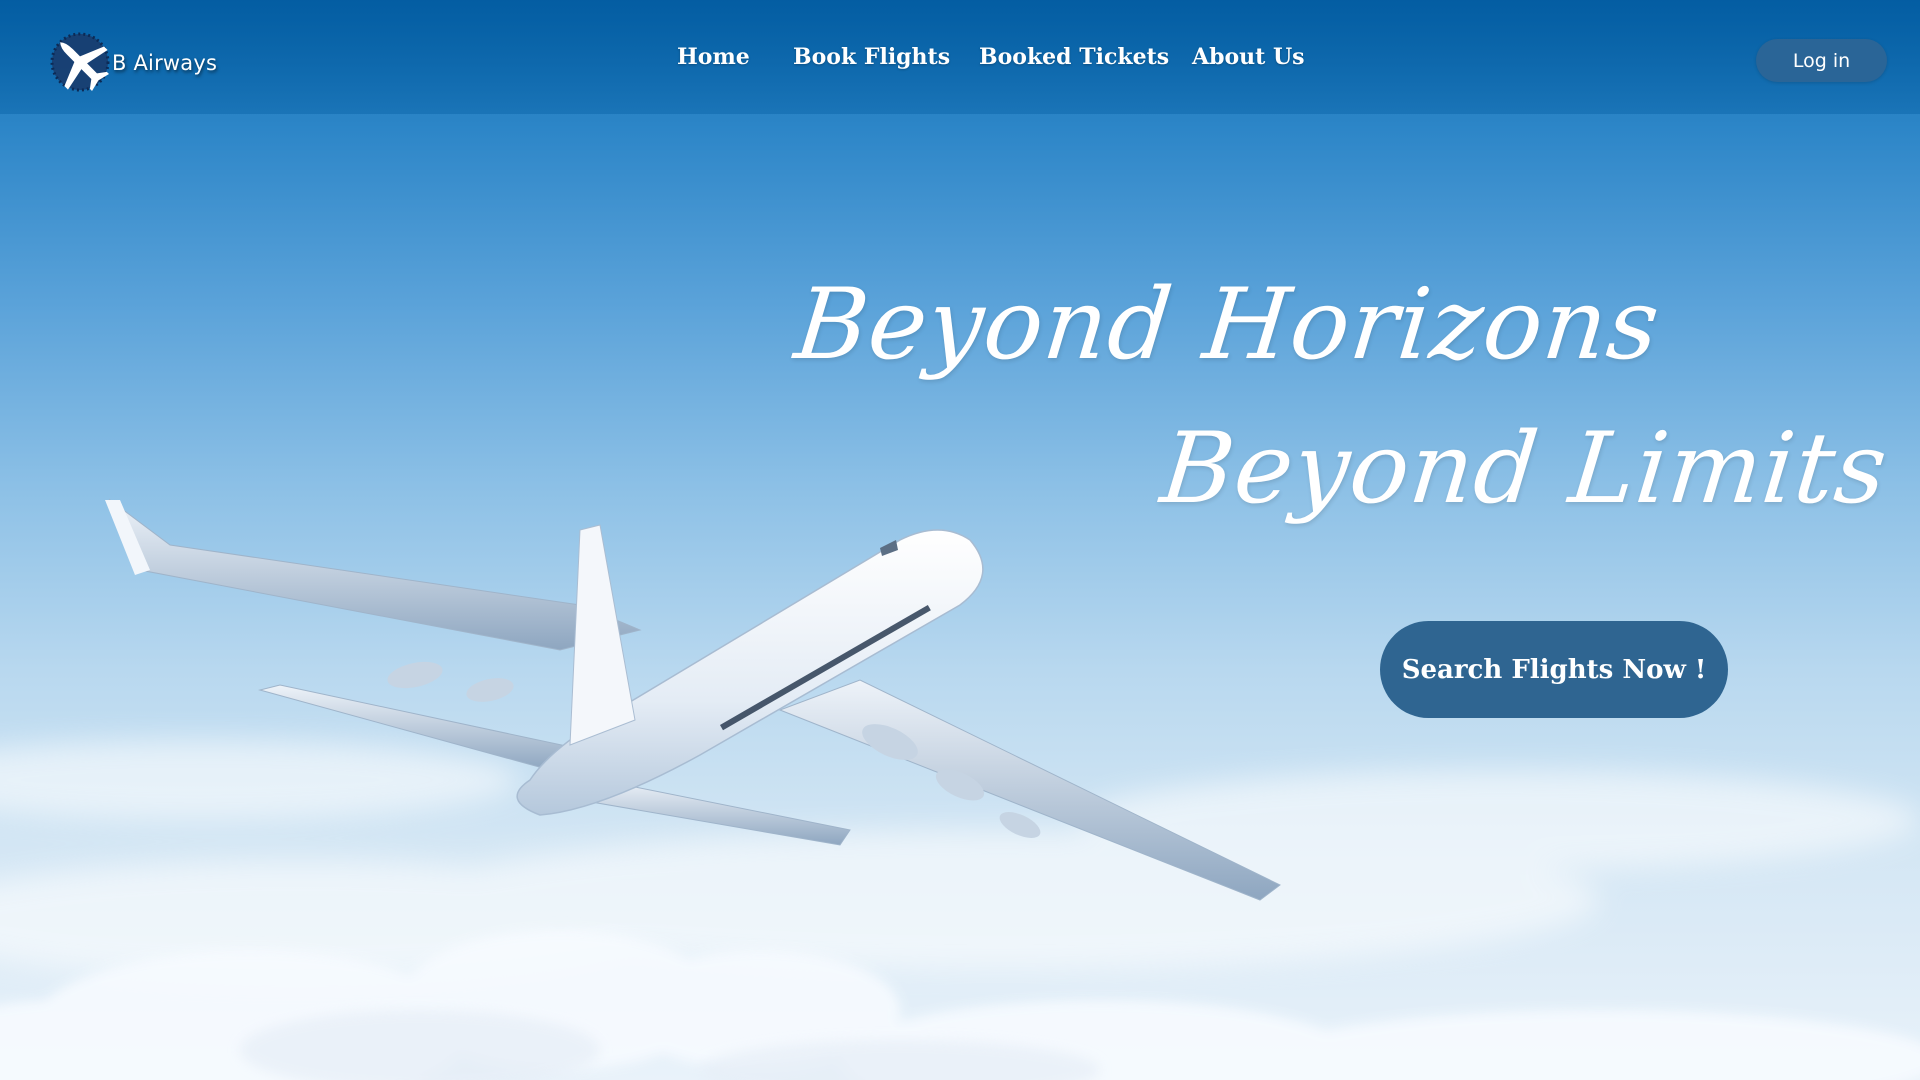  I want to click on nav-about-us: About Us, so click(1248, 57).